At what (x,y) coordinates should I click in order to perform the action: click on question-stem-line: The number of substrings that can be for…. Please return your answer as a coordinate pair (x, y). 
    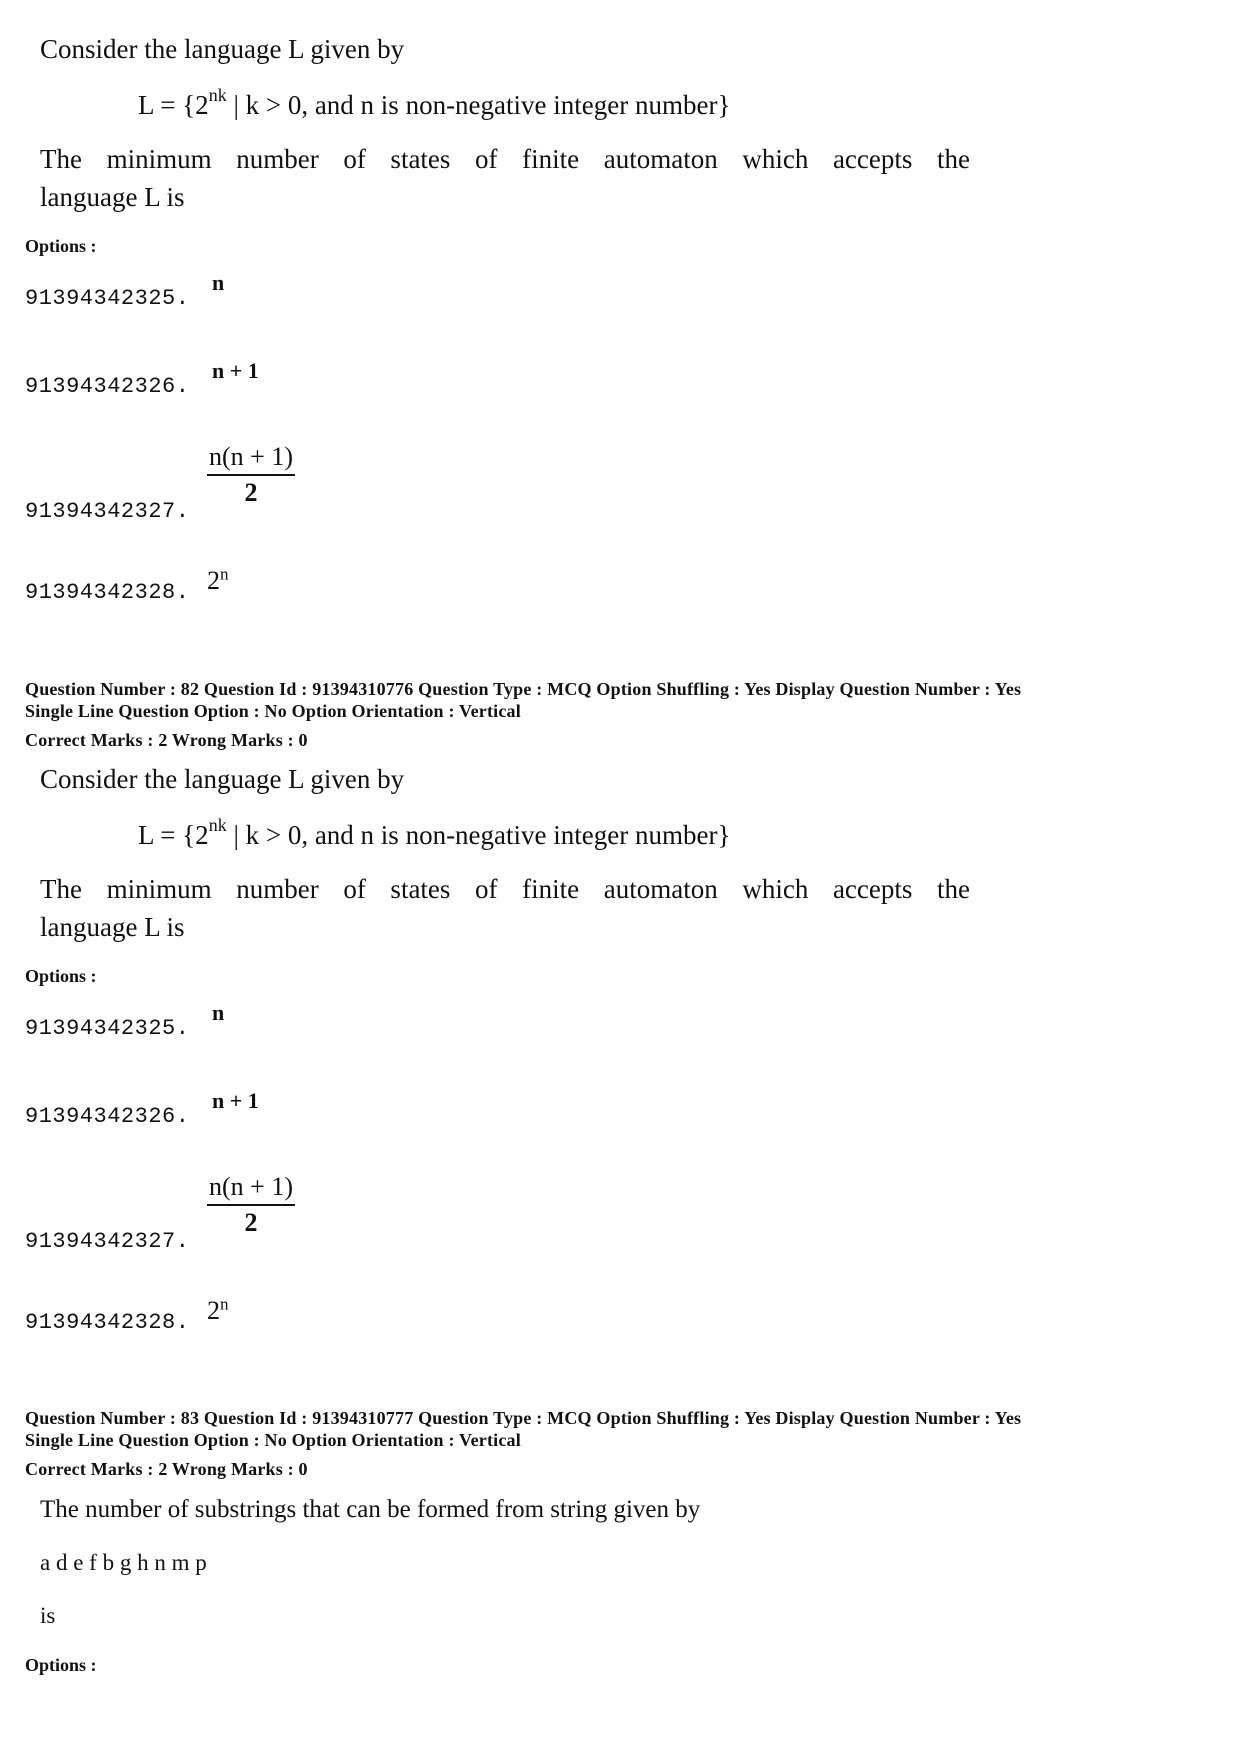
    Looking at the image, I should click on (370, 1509).